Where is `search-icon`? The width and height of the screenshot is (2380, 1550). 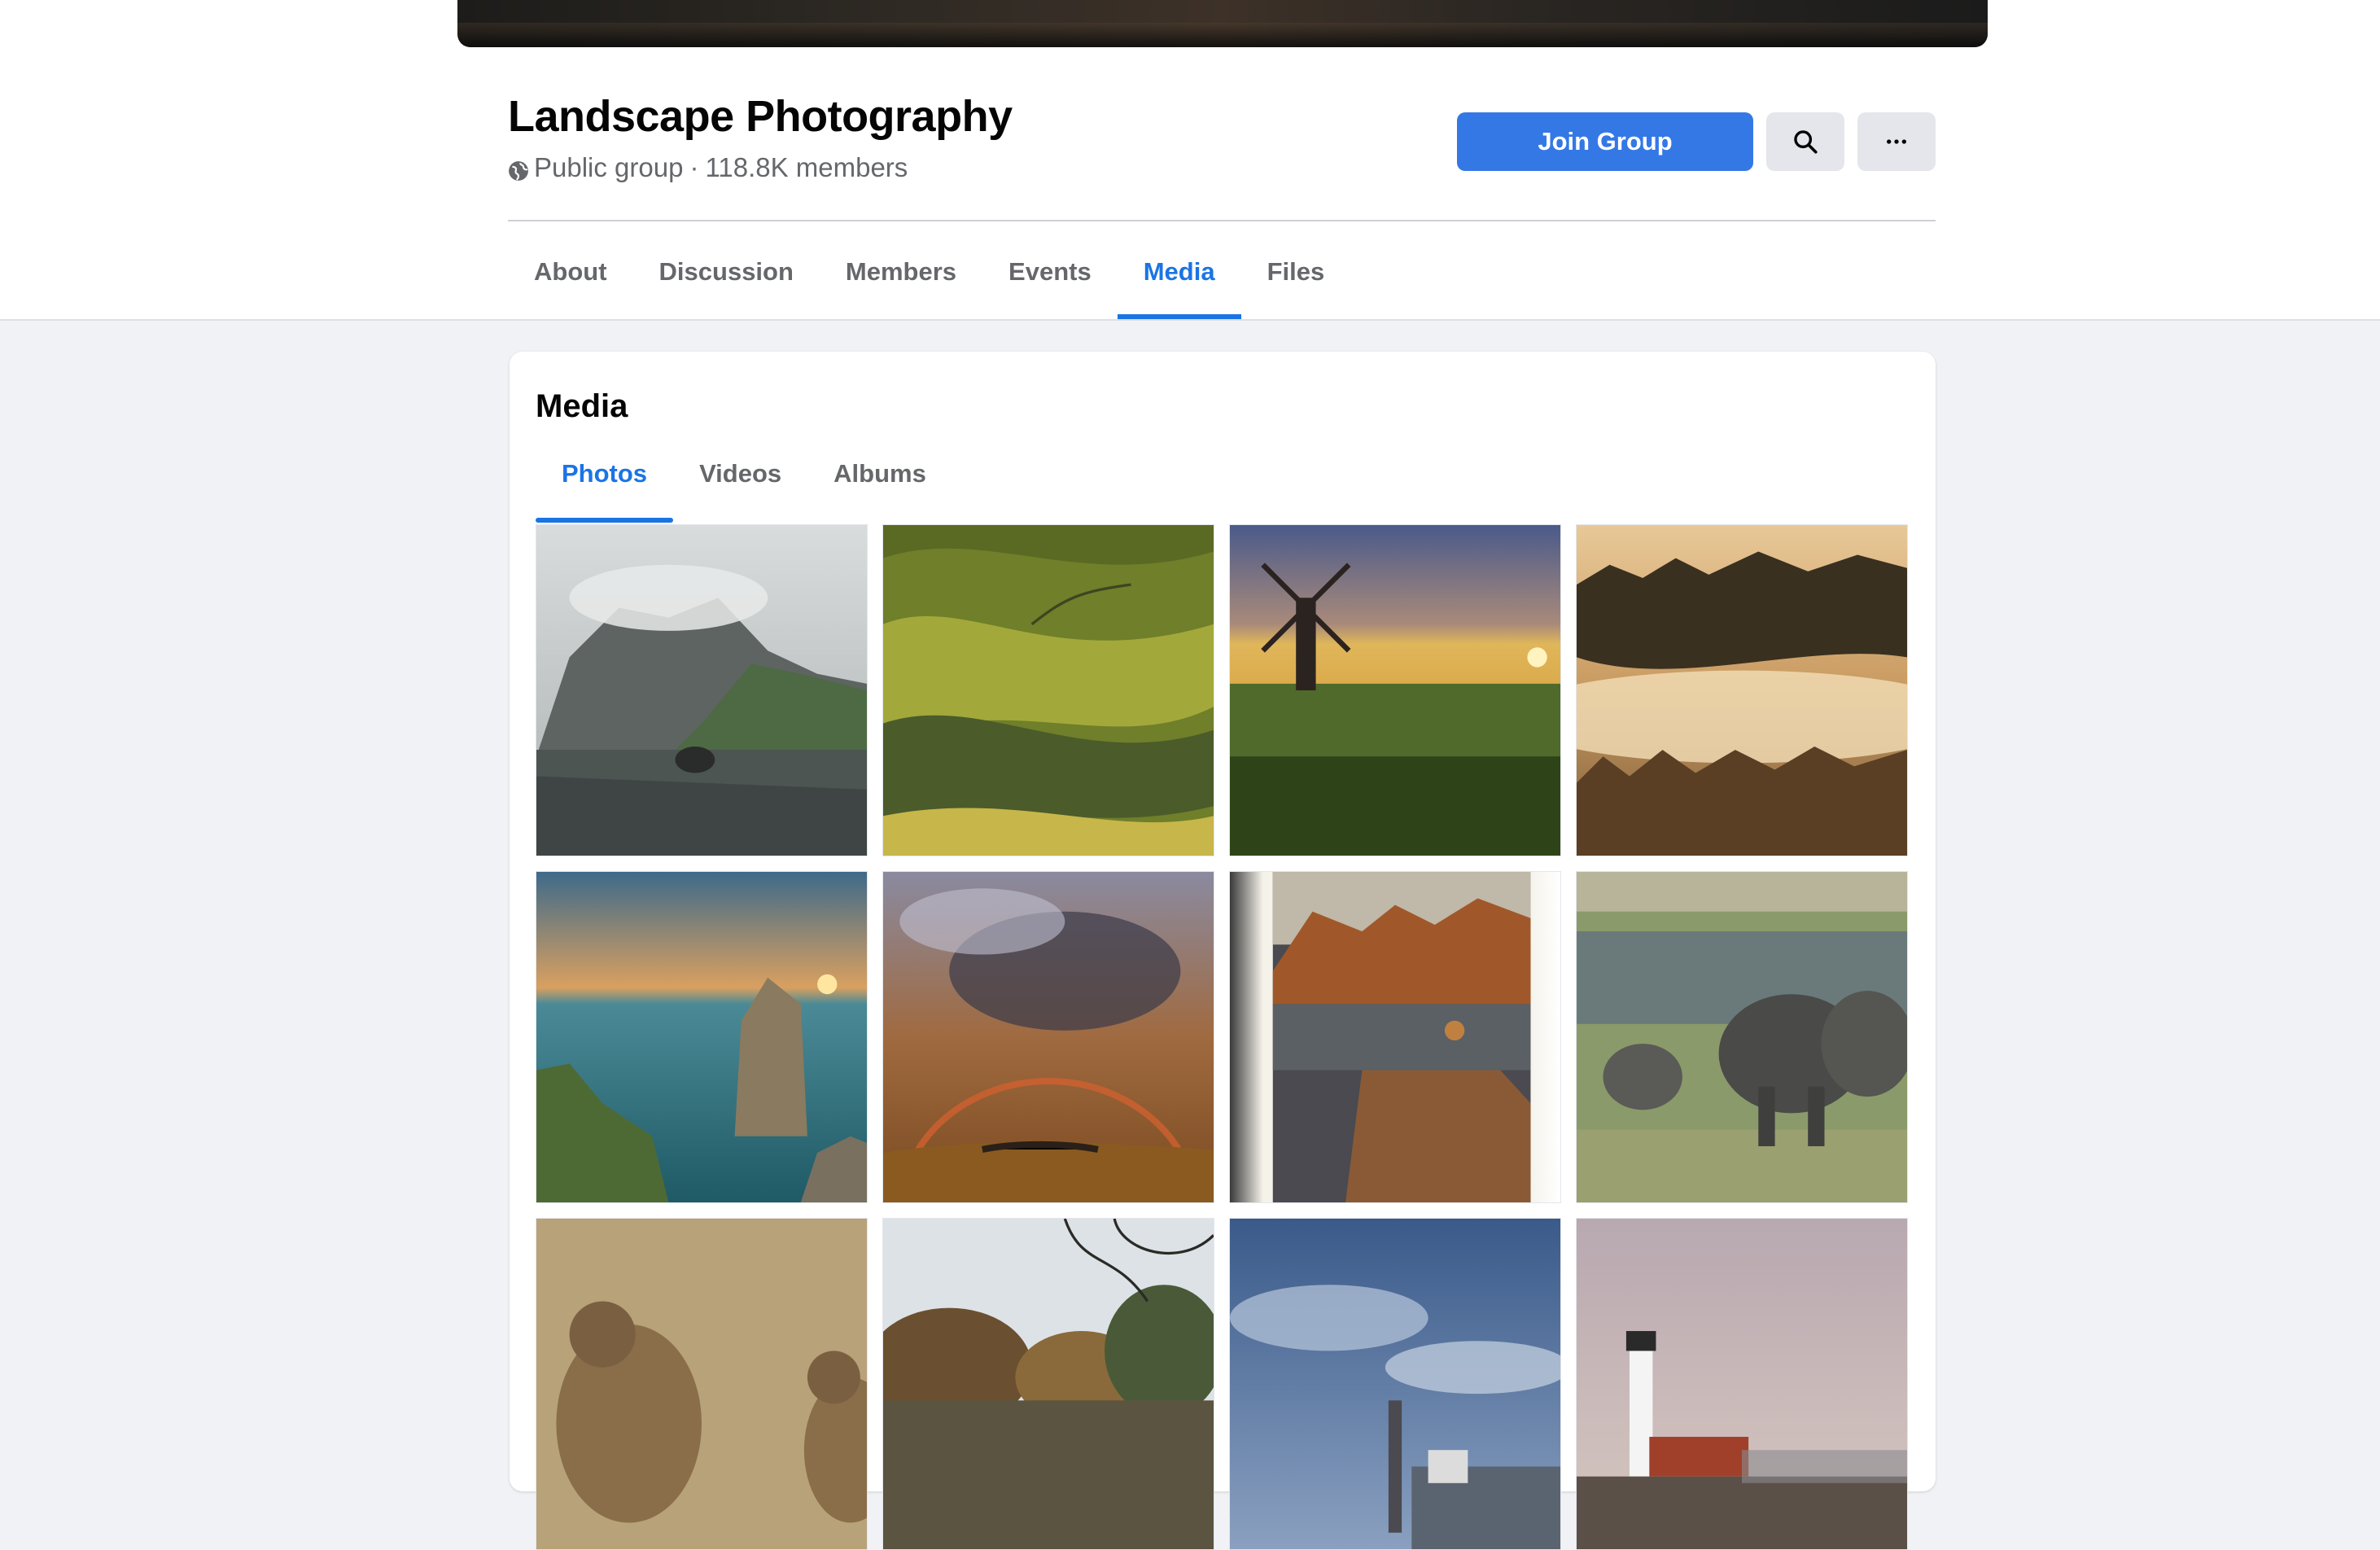
search-icon is located at coordinates (1806, 142).